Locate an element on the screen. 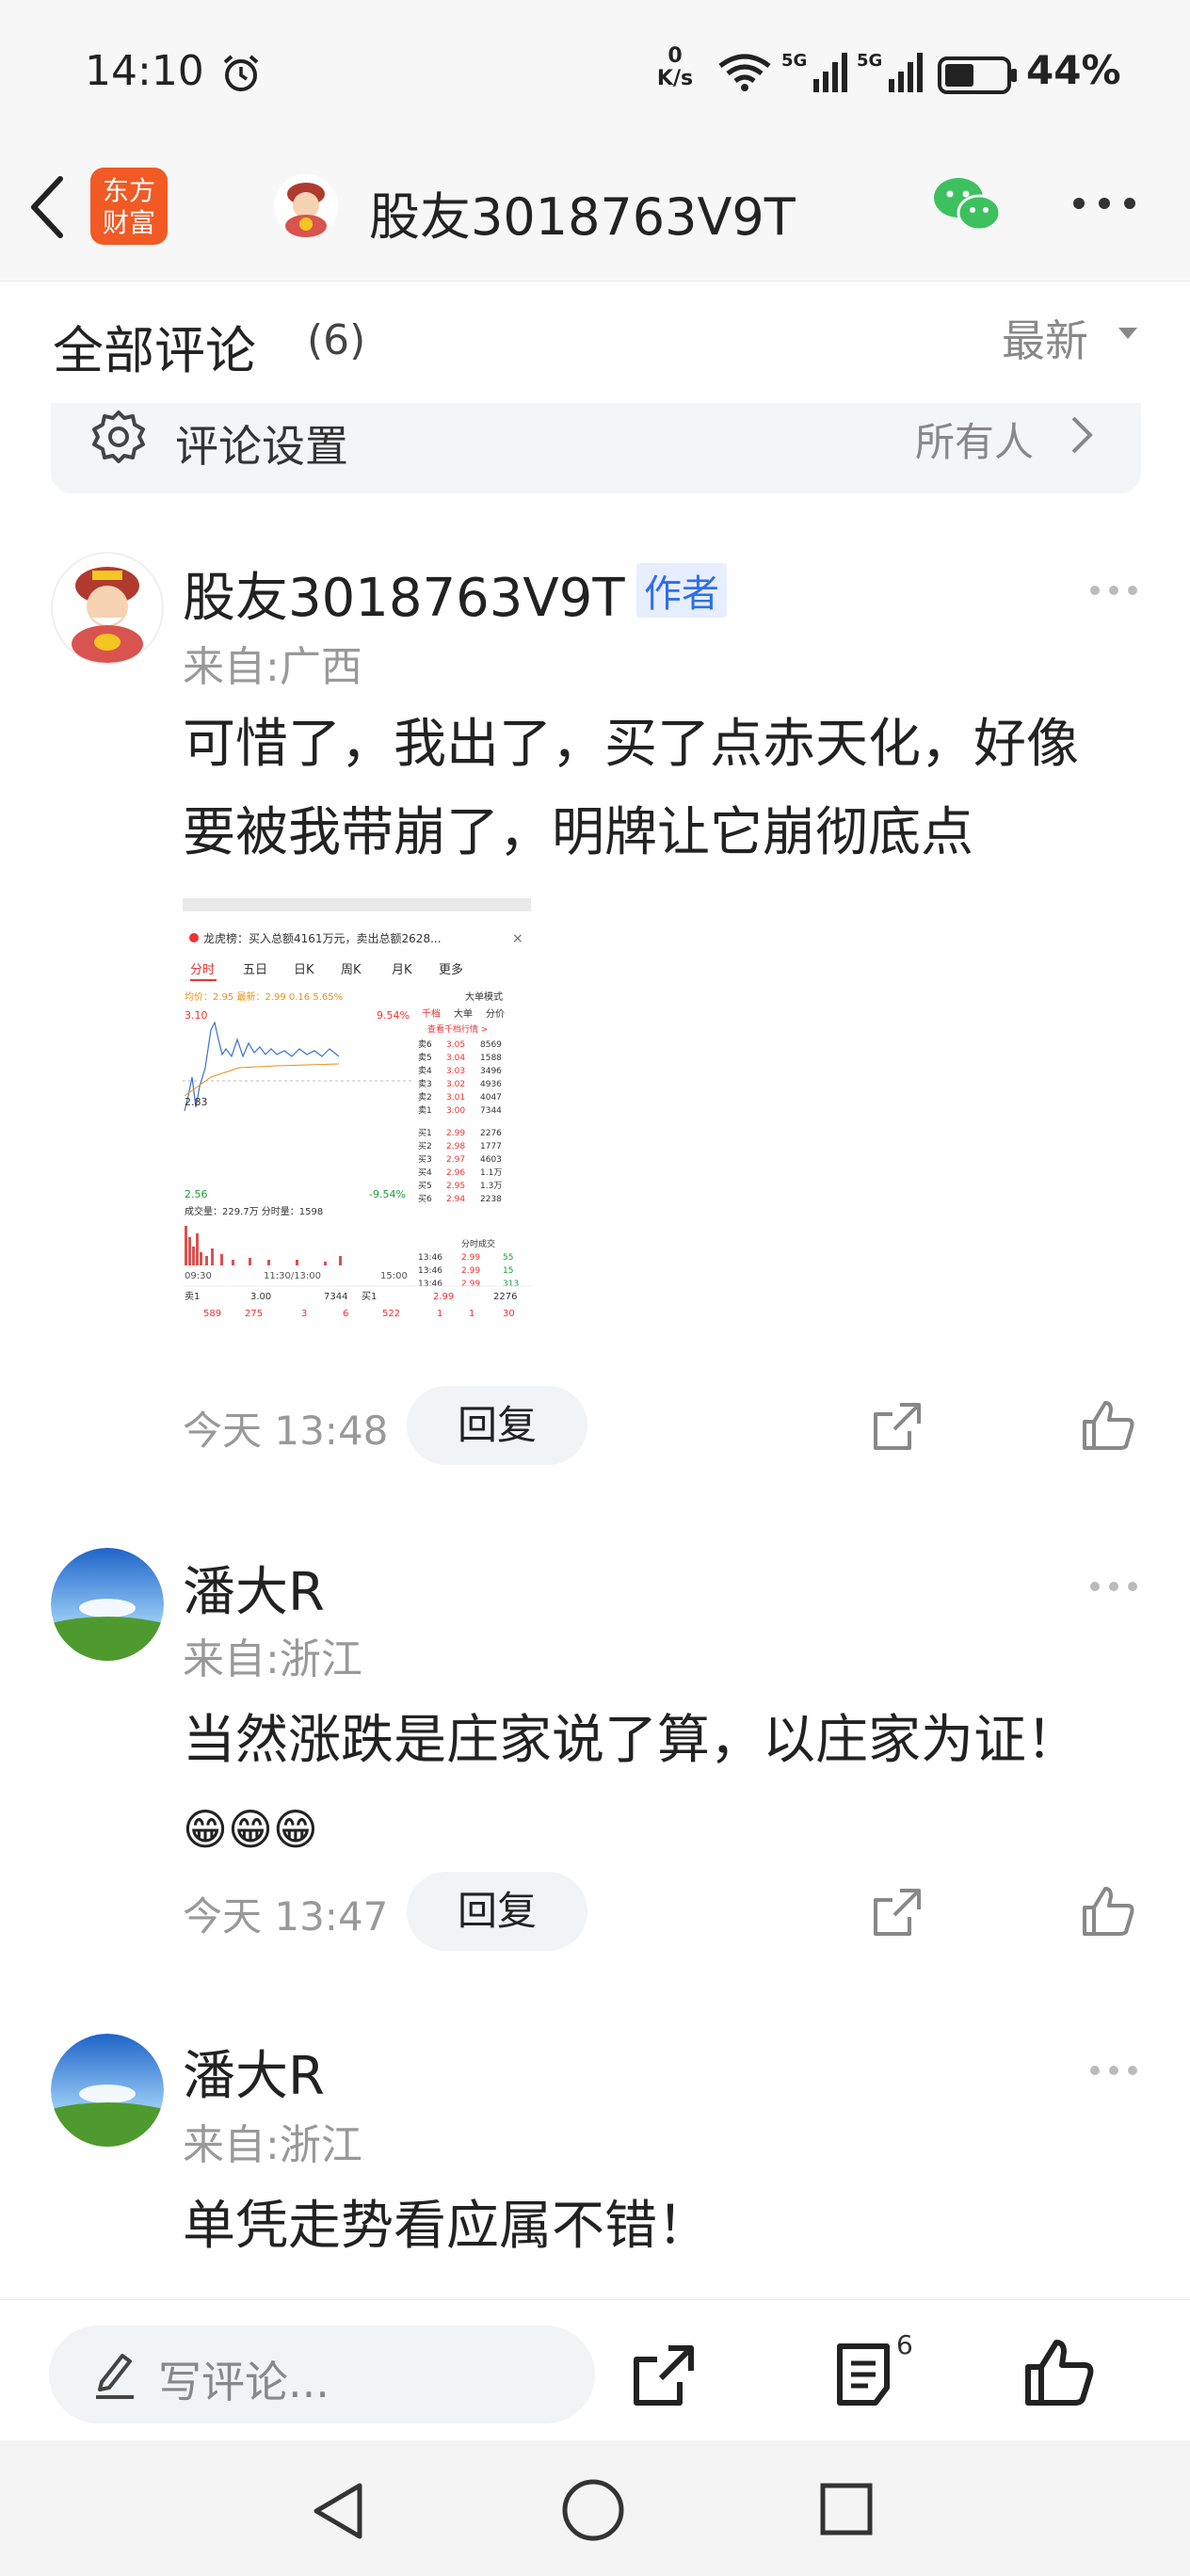  trades-title: 分时成交 is located at coordinates (478, 1243).